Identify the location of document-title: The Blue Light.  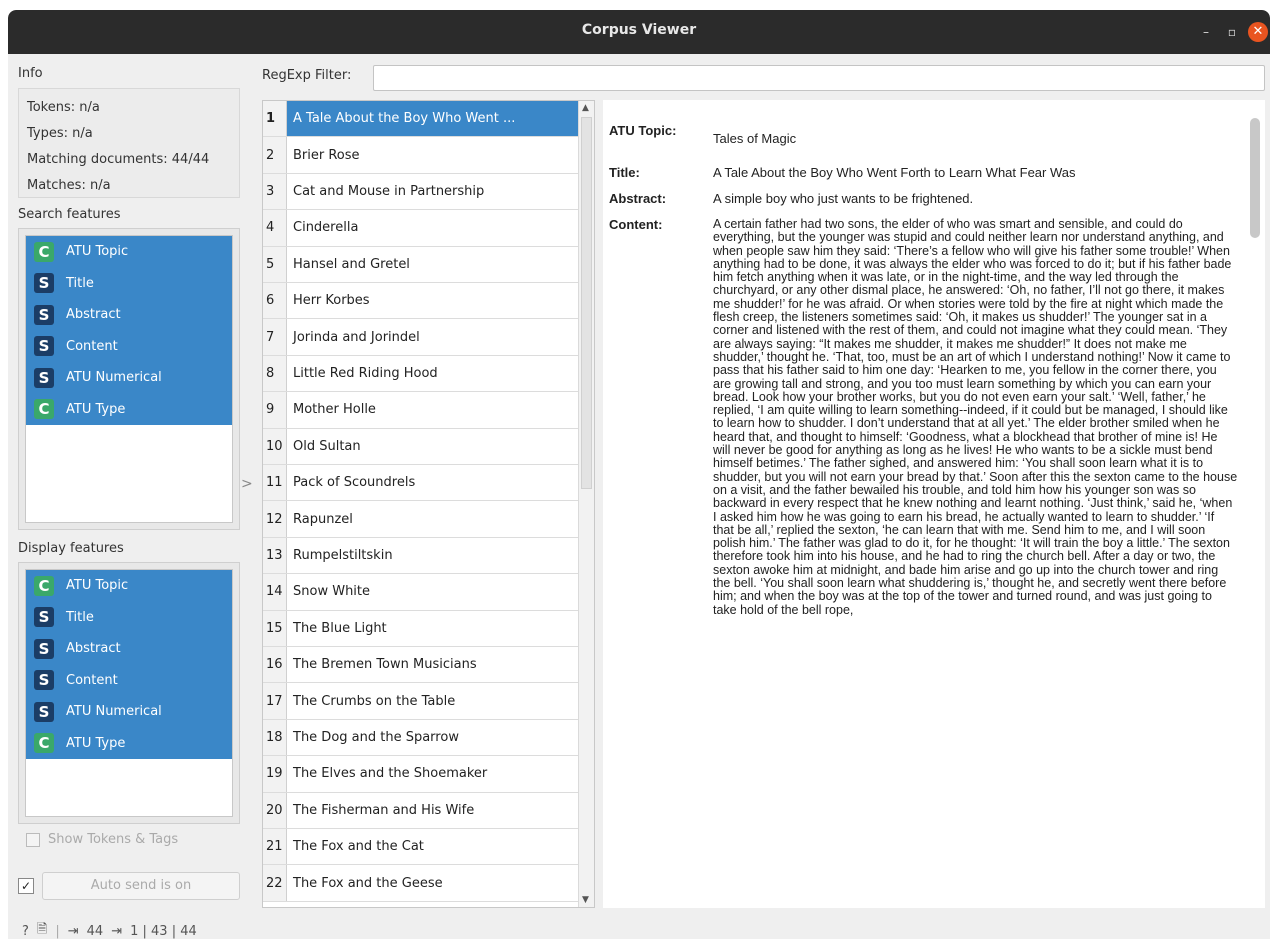
(340, 628).